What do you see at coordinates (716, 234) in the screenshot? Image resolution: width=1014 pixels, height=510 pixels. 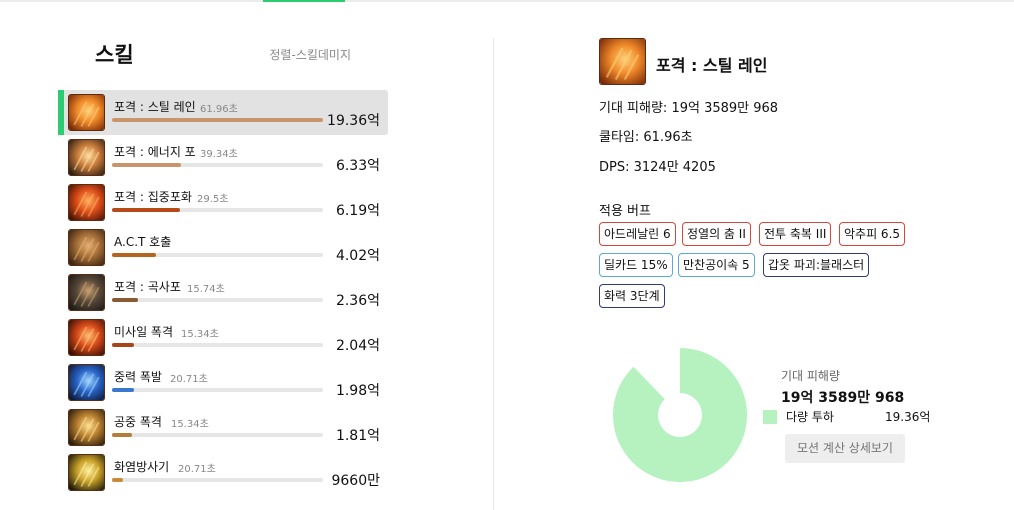 I see `buff-tag: 정열의 춤 II` at bounding box center [716, 234].